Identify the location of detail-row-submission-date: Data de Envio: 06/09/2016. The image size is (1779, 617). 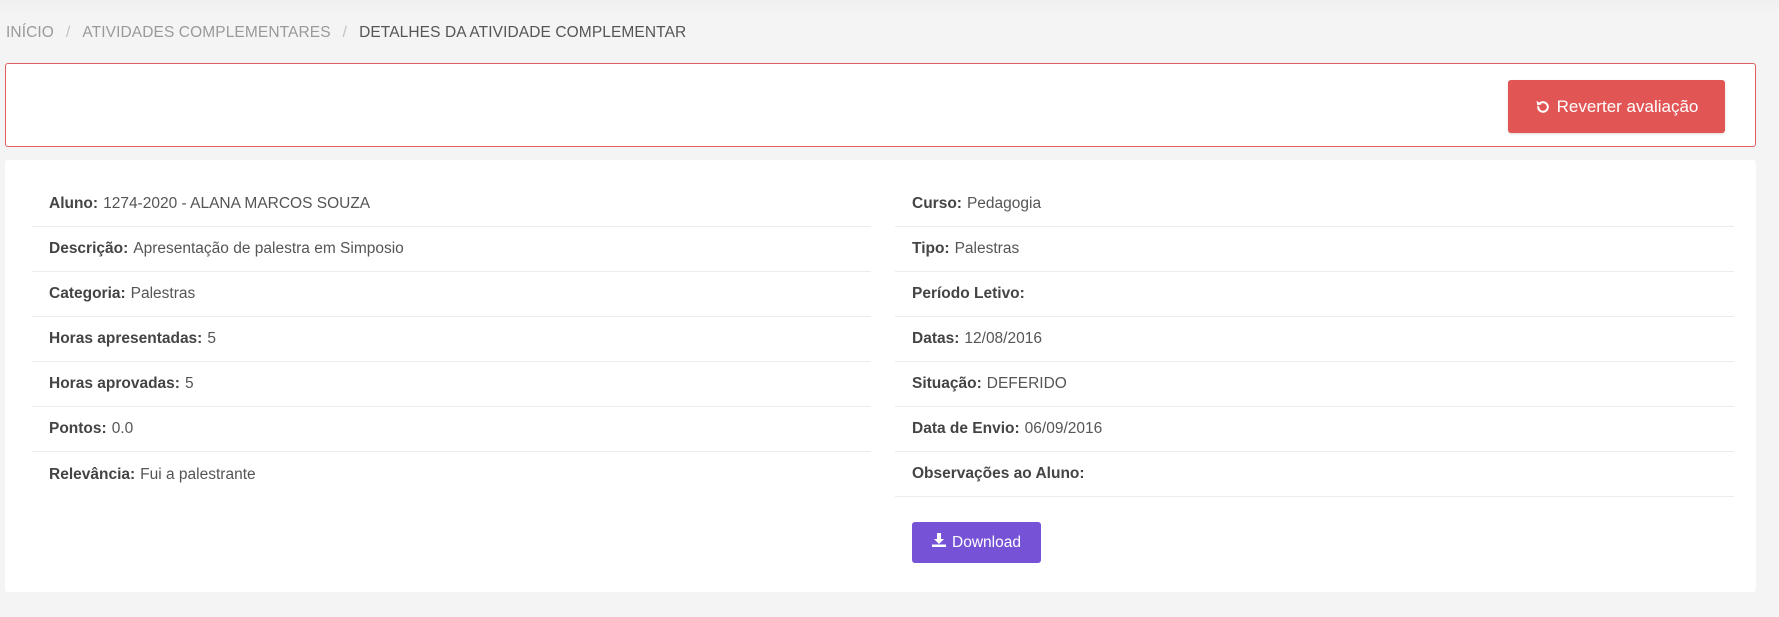
(1314, 429).